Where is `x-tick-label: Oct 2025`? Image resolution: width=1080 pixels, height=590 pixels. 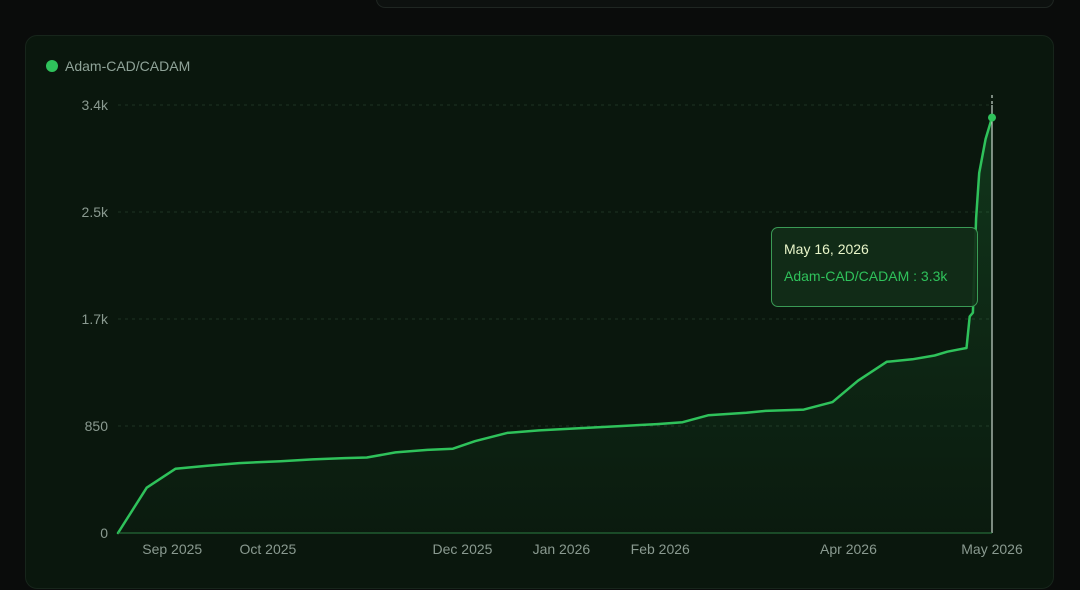
x-tick-label: Oct 2025 is located at coordinates (268, 549).